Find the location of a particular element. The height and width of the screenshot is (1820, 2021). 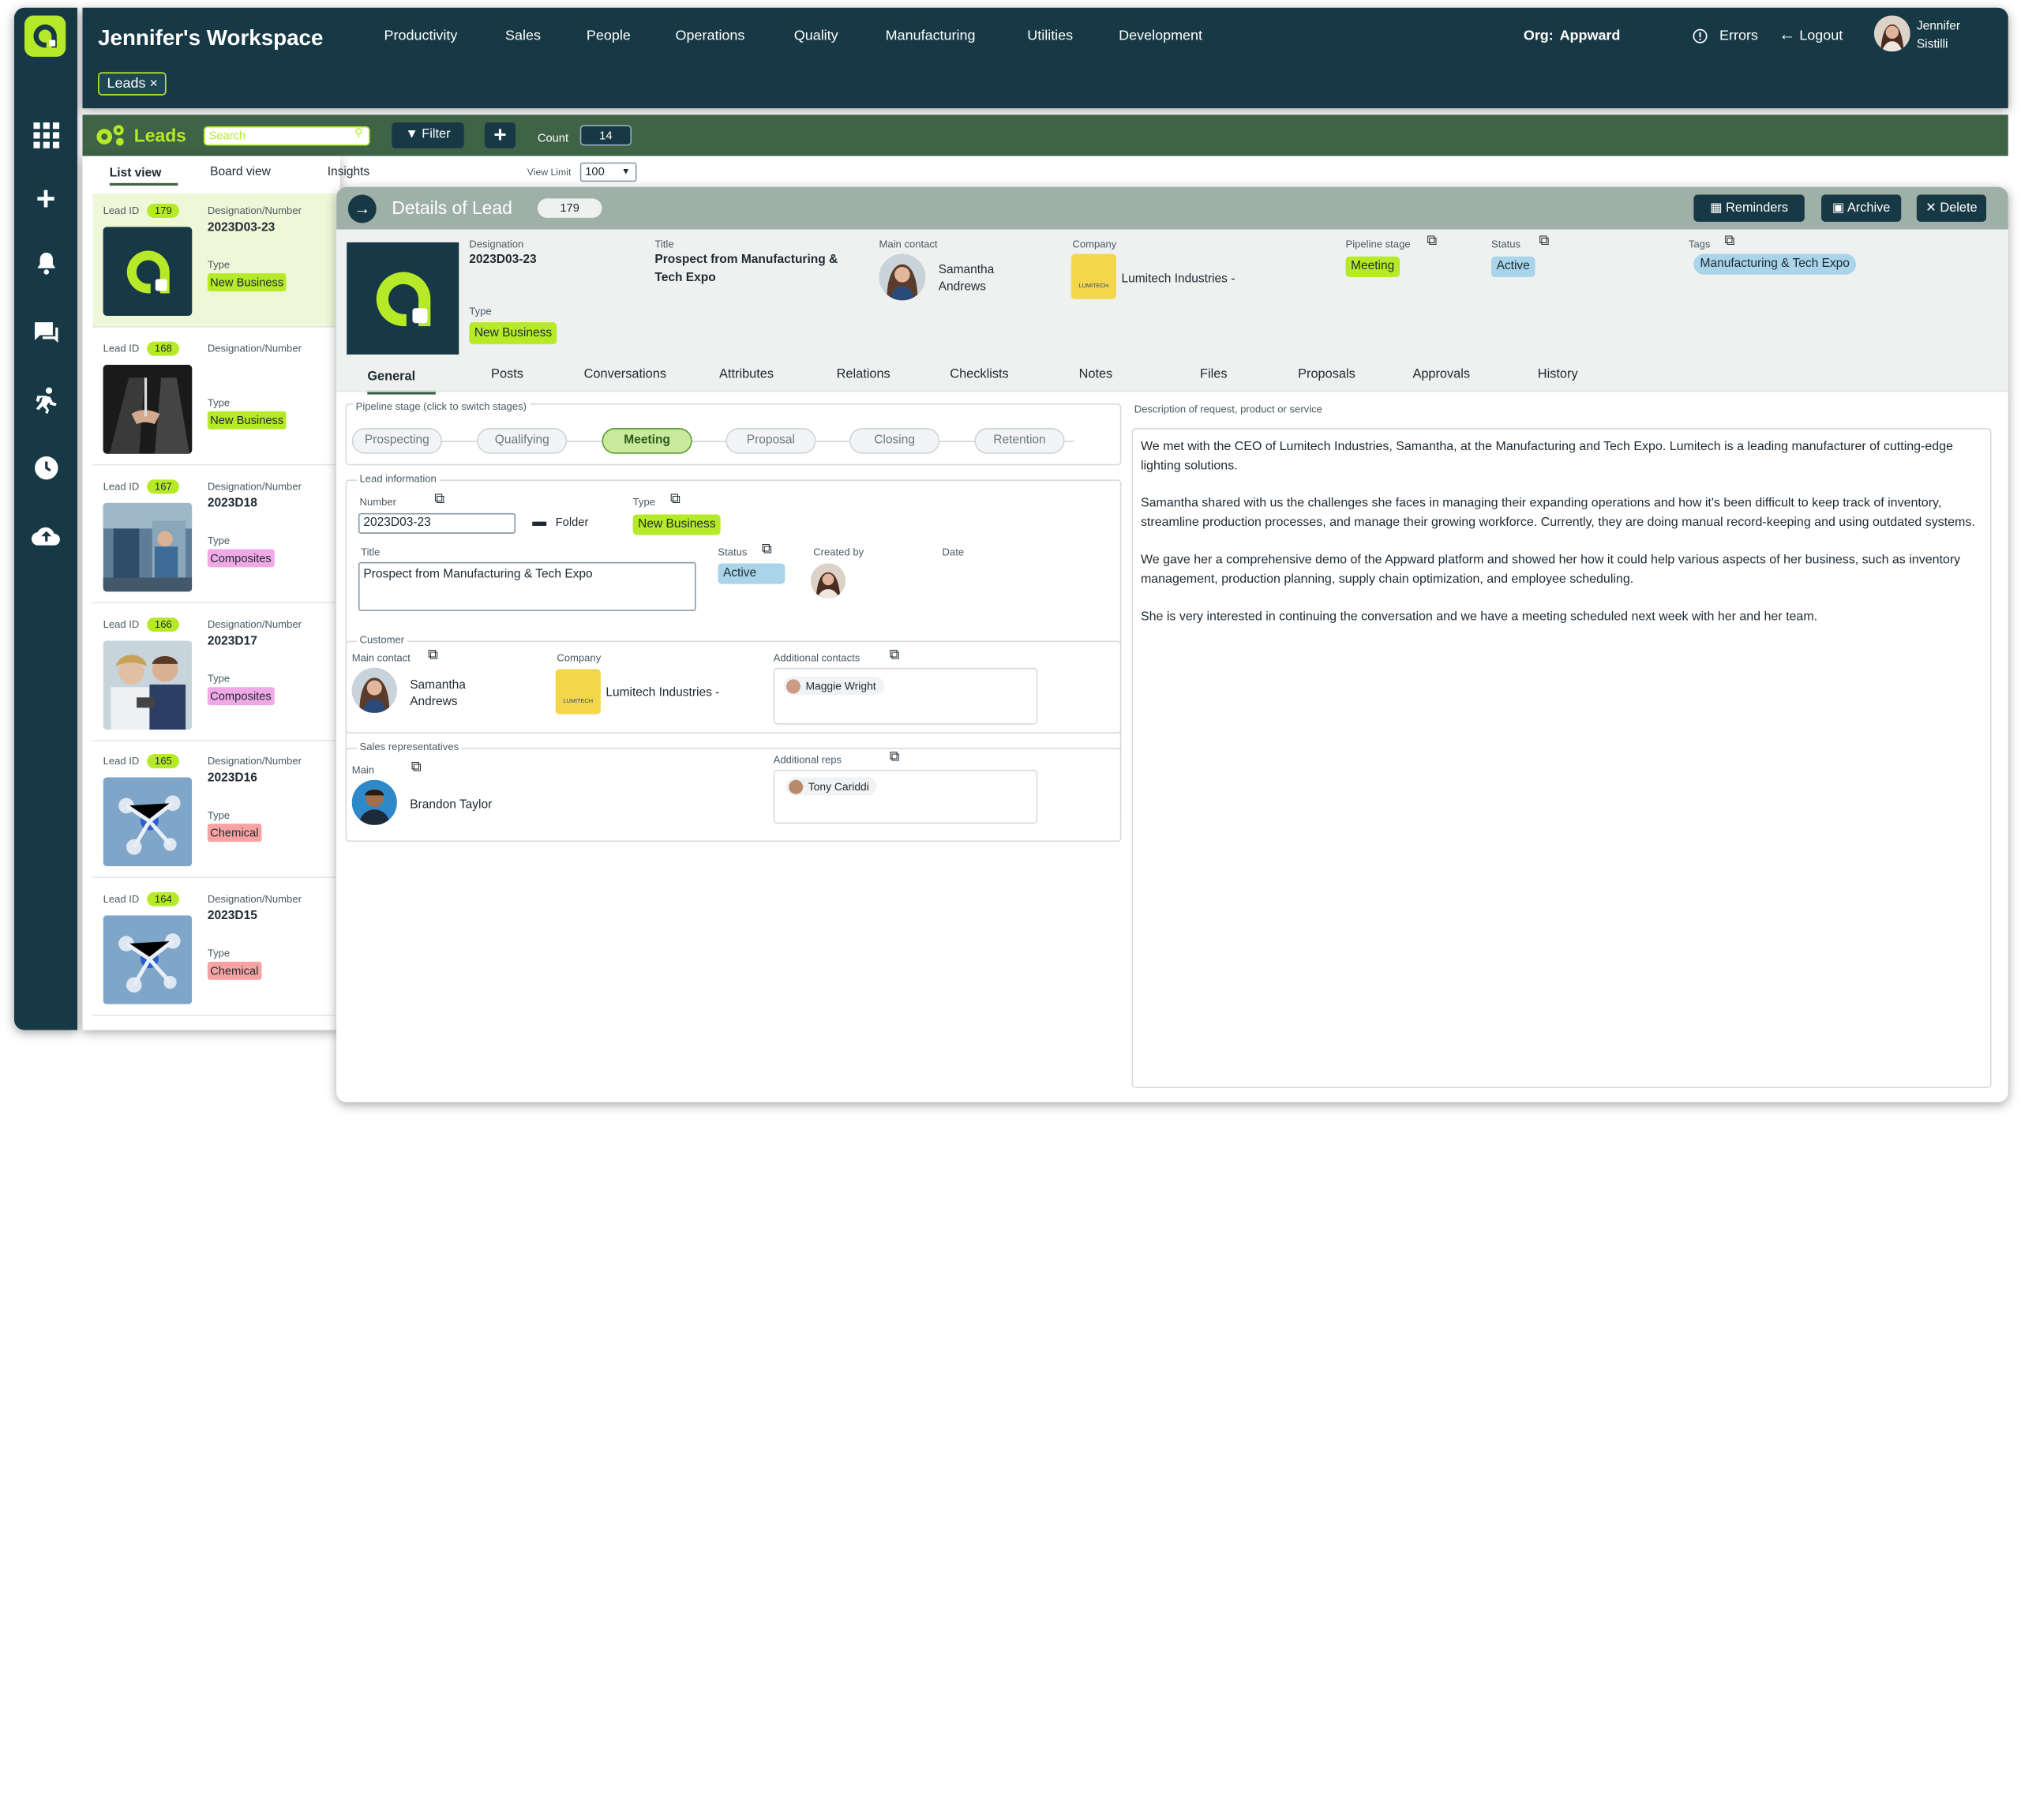

add-lead-button: + is located at coordinates (500, 135).